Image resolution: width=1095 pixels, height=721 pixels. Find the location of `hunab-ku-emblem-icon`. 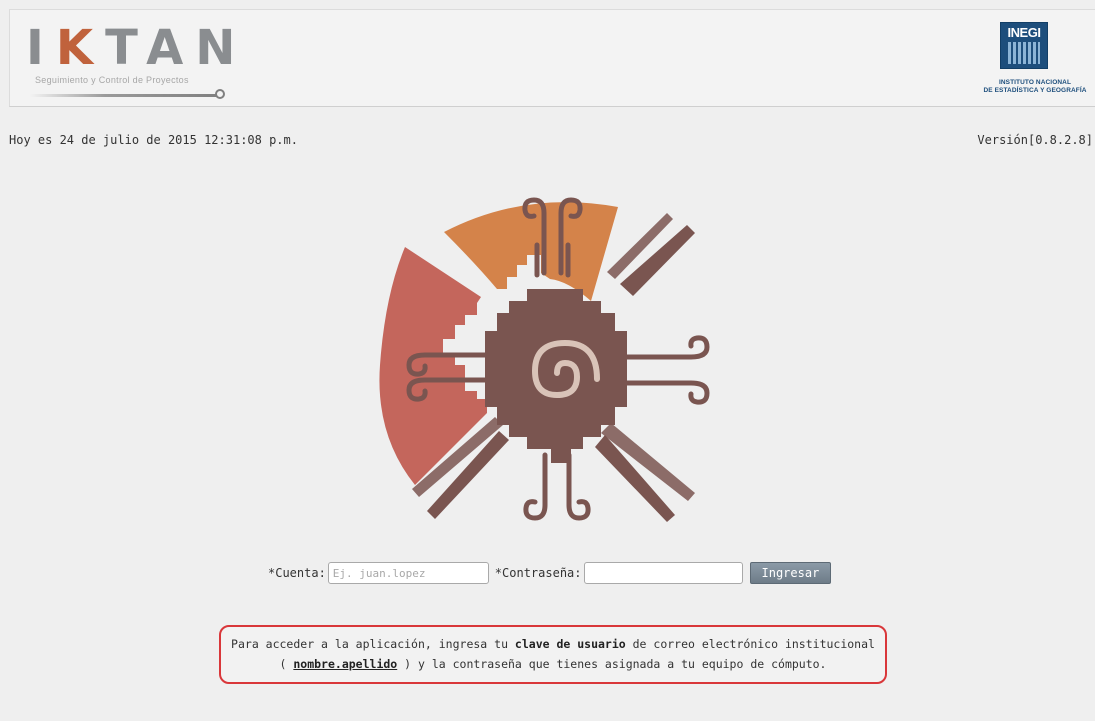

hunab-ku-emblem-icon is located at coordinates (544, 359).